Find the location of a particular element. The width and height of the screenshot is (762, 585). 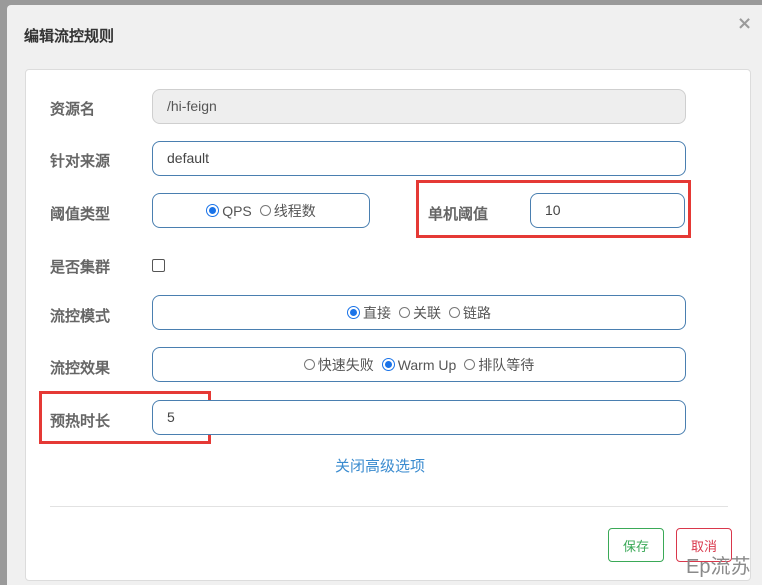

resource-label: 资源名 is located at coordinates (73, 109).